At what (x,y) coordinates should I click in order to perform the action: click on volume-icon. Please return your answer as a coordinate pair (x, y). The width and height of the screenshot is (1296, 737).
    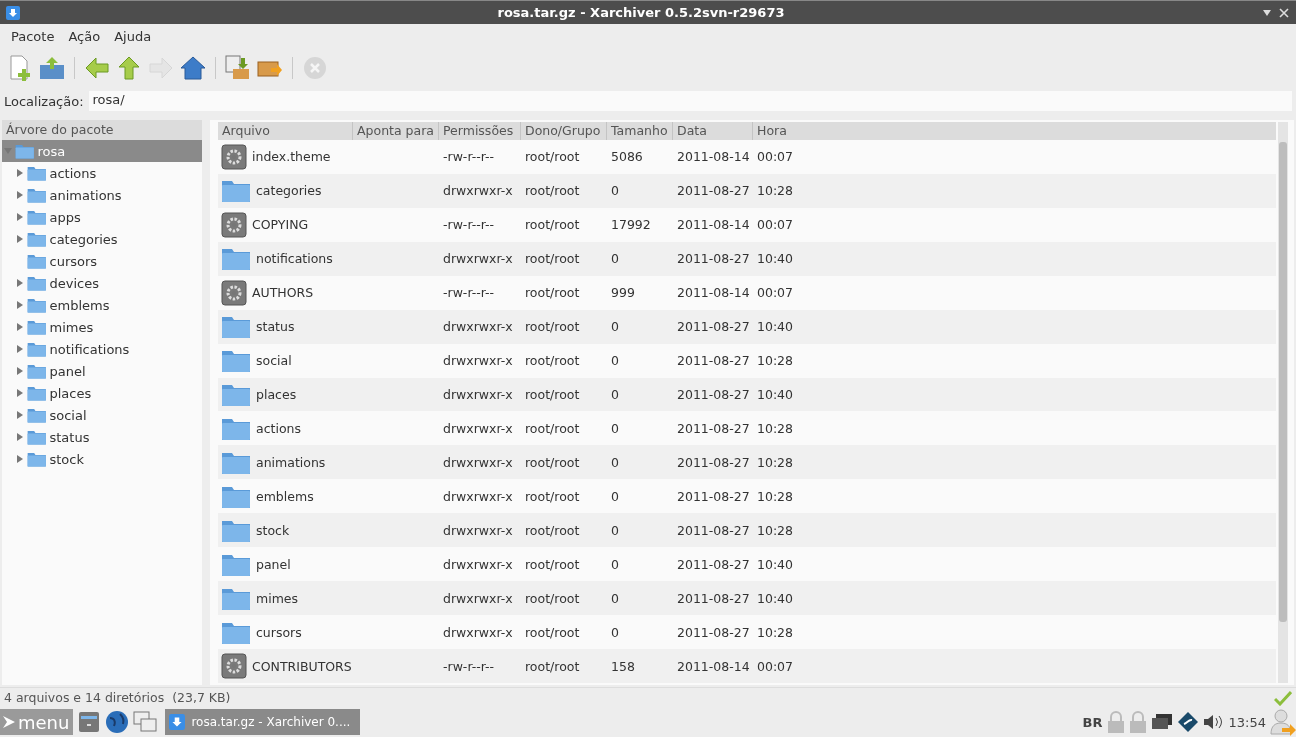
    Looking at the image, I should click on (1213, 722).